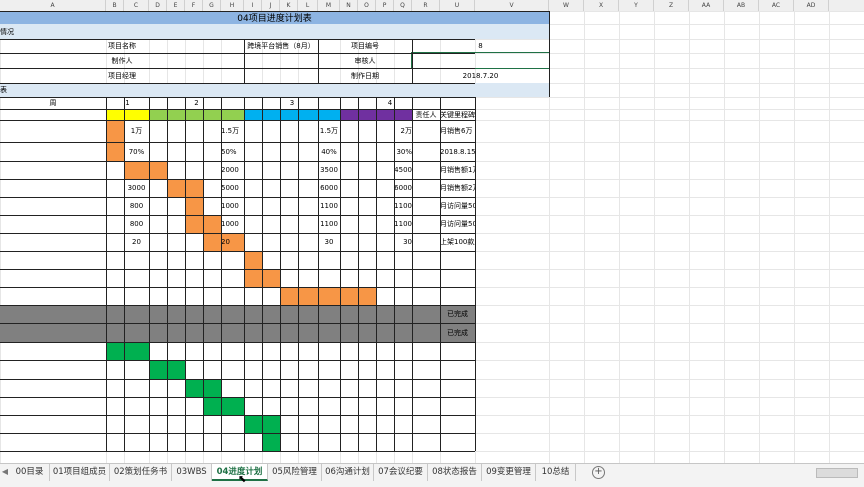 The height and width of the screenshot is (487, 864). I want to click on sheet-tab: 01项目组成员, so click(80, 472).